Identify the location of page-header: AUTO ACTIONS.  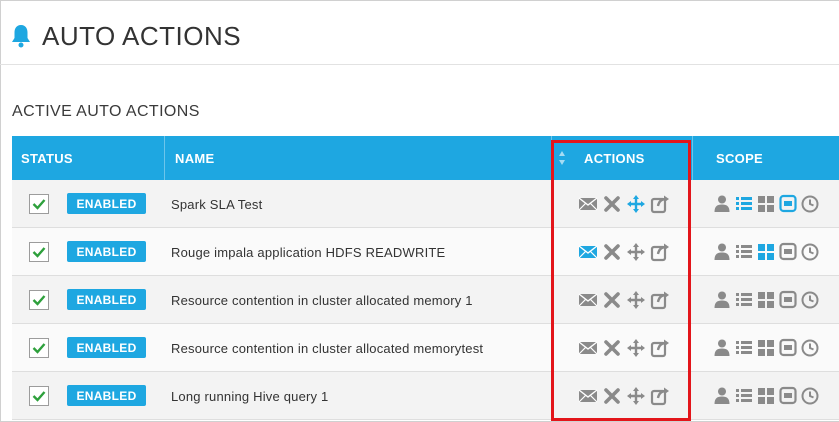
(125, 36).